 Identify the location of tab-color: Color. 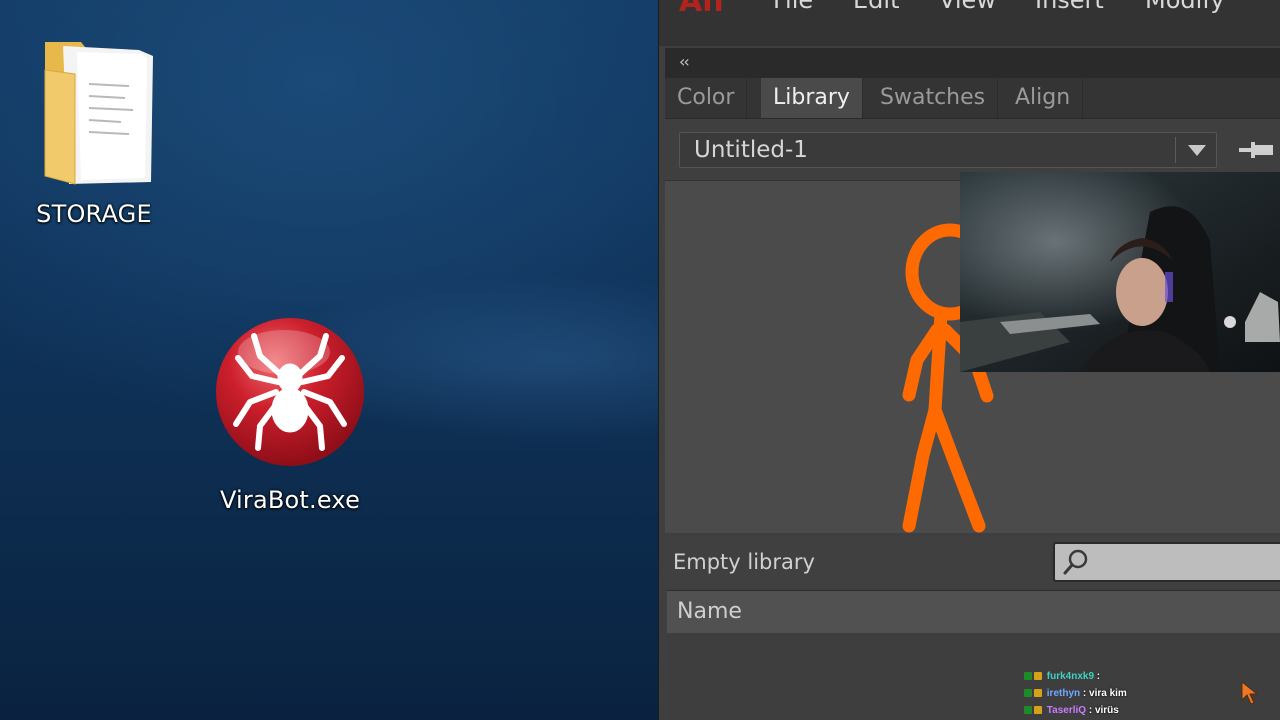
(706, 98).